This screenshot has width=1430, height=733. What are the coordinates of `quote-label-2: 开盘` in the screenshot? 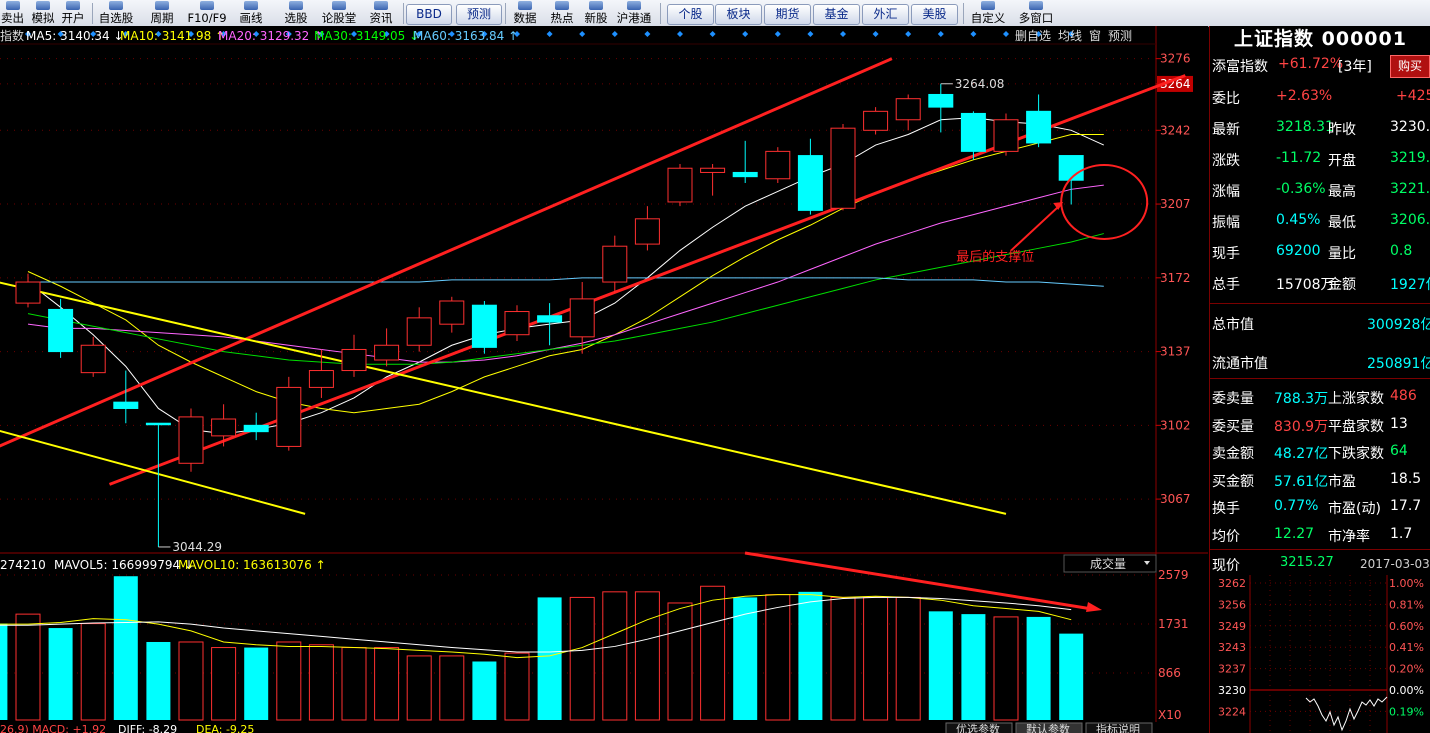 It's located at (1342, 161).